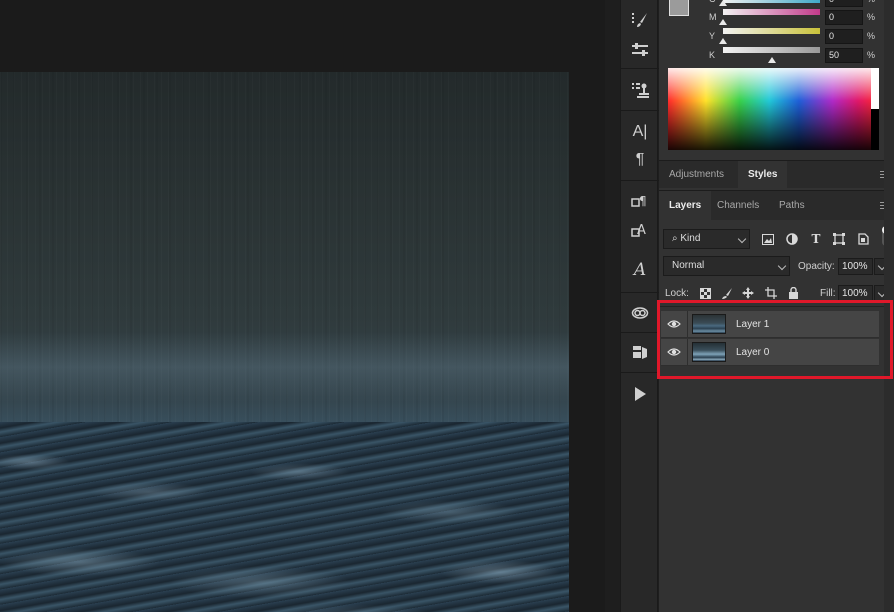 This screenshot has width=894, height=612. I want to click on lock-artboard-icon, so click(771, 293).